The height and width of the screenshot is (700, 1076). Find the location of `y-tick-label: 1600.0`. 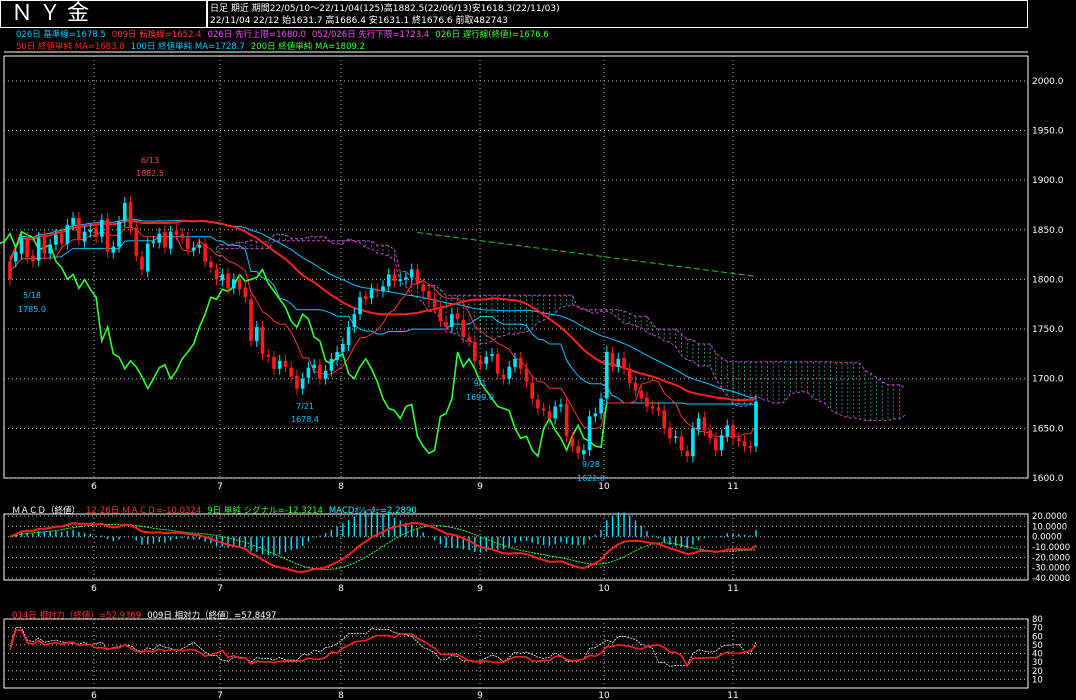

y-tick-label: 1600.0 is located at coordinates (1048, 479).